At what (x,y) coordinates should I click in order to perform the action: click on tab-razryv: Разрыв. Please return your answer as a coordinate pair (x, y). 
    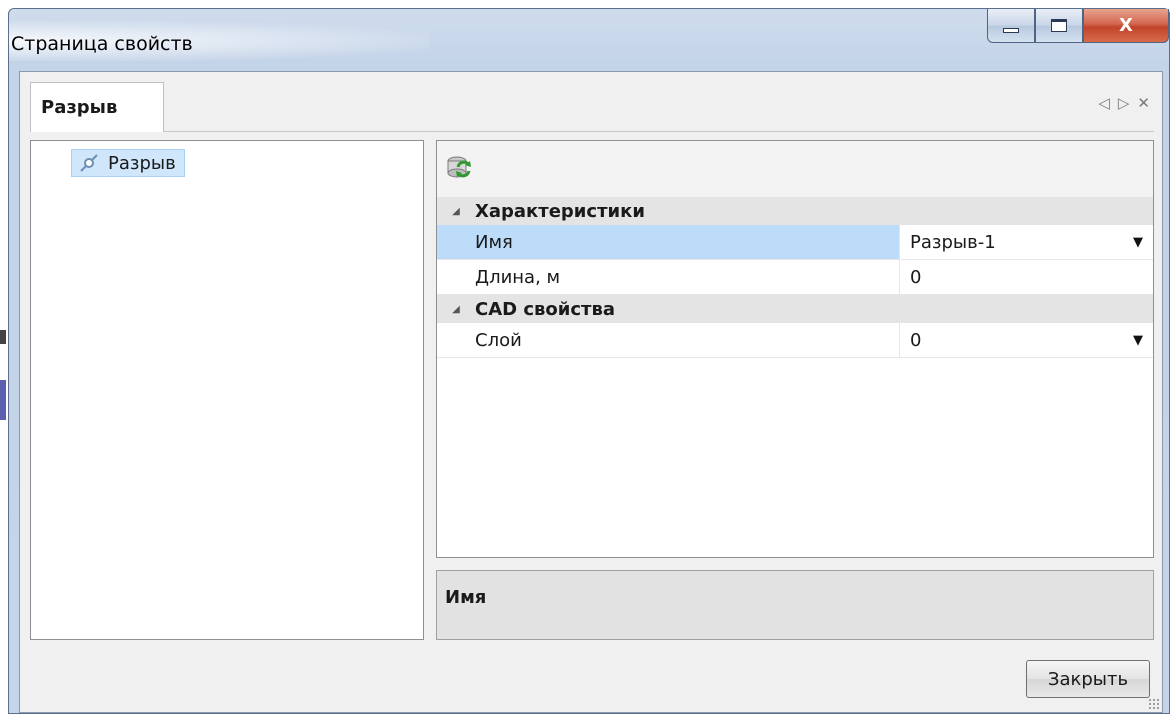
    Looking at the image, I should click on (97, 107).